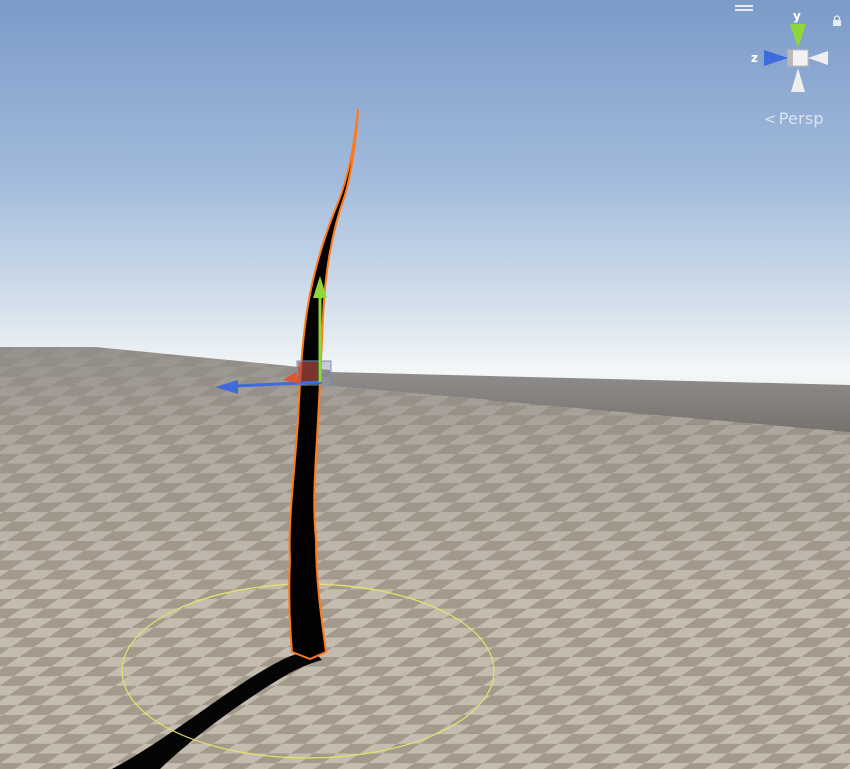  I want to click on projection-toggle-button: < Persp, so click(794, 118).